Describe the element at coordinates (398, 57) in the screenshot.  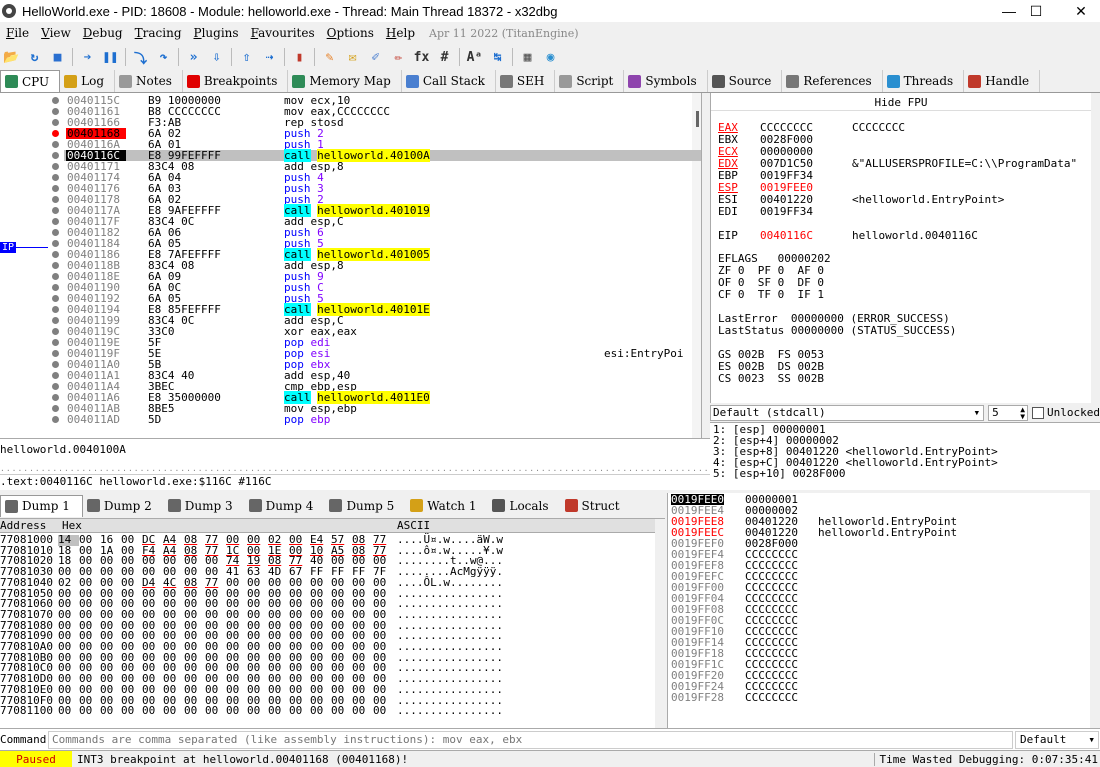
I see `bookmark-icon: ✏` at that location.